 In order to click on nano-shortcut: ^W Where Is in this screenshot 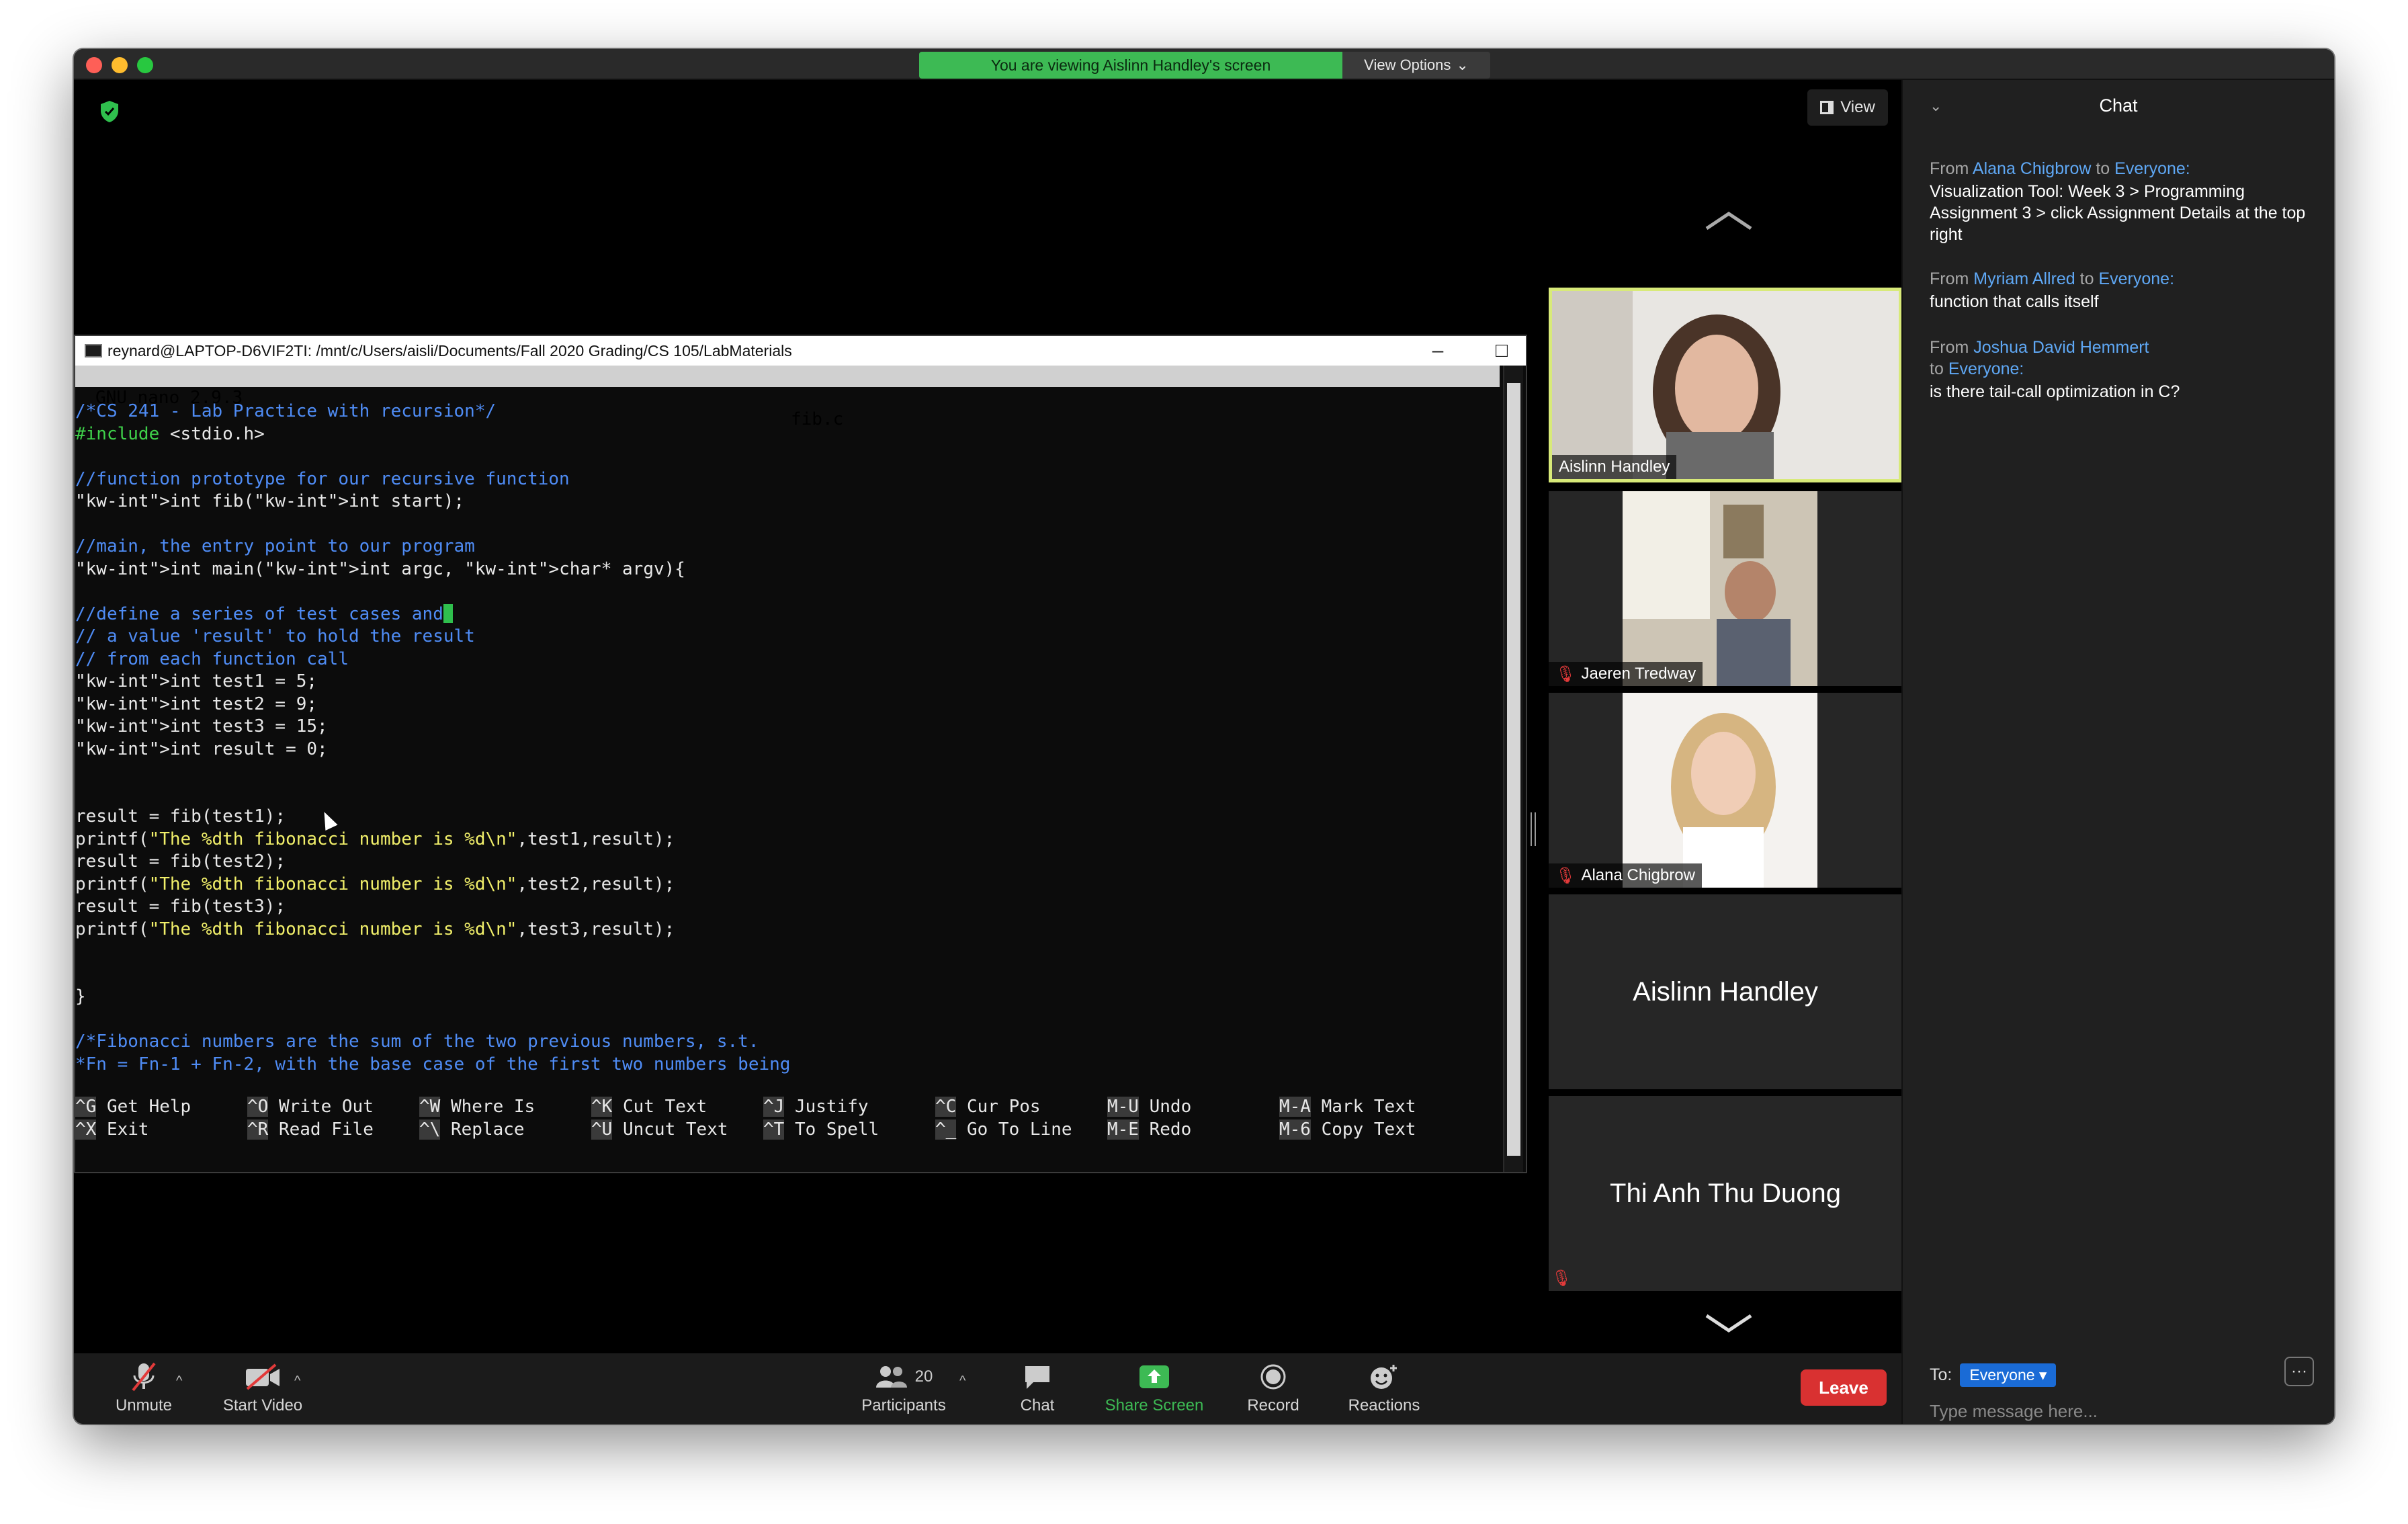, I will do `click(477, 1107)`.